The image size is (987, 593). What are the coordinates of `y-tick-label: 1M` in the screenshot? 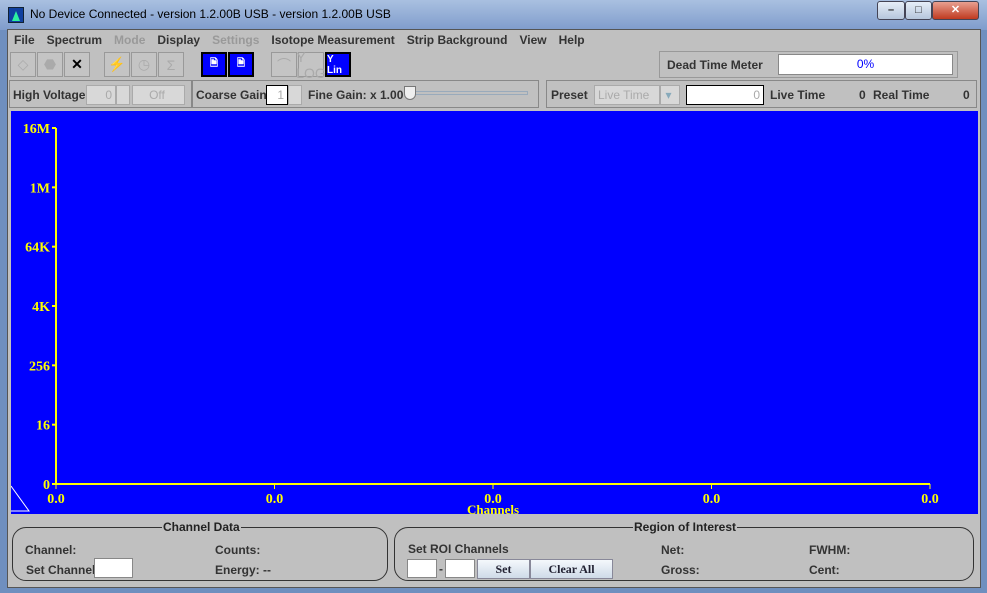 It's located at (40, 188).